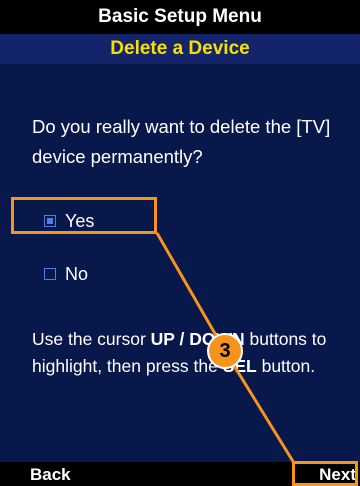  Describe the element at coordinates (84, 215) in the screenshot. I see `highlight-yes-frame` at that location.